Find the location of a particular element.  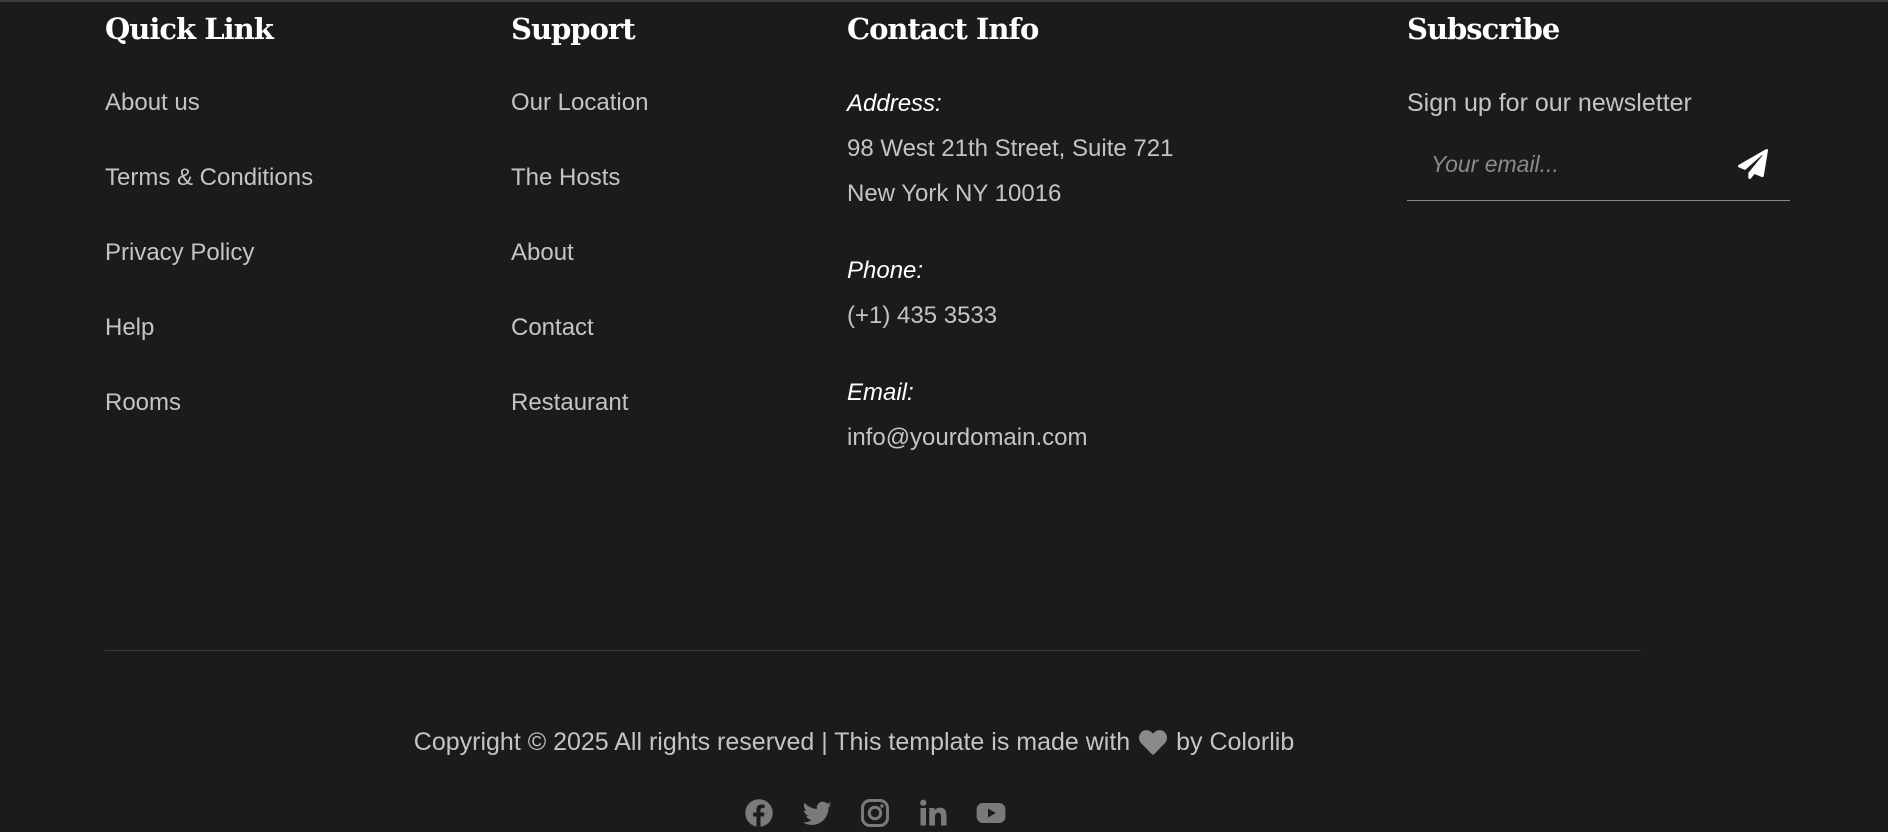

instagram-icon is located at coordinates (875, 813).